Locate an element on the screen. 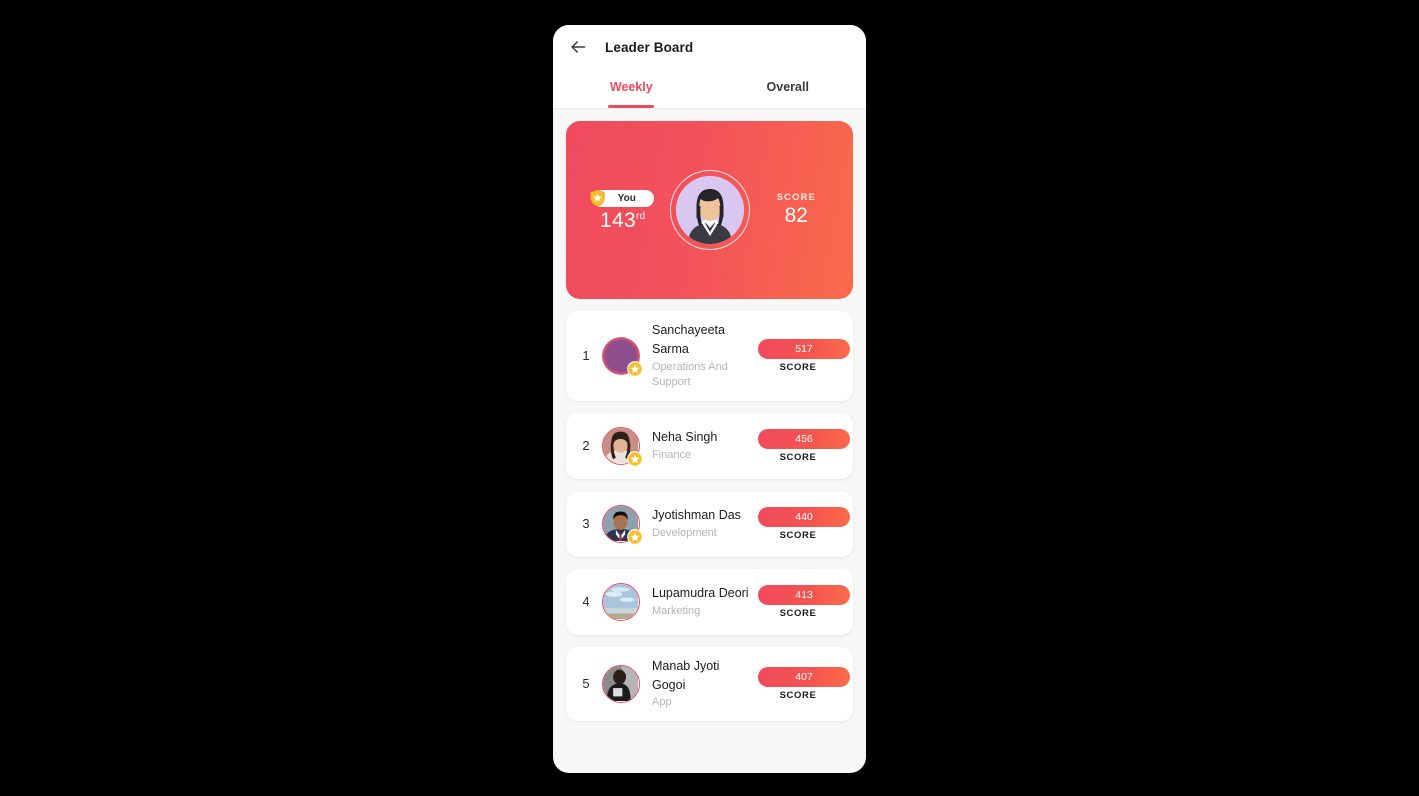  row-score-block: 517 SCORE is located at coordinates (804, 355).